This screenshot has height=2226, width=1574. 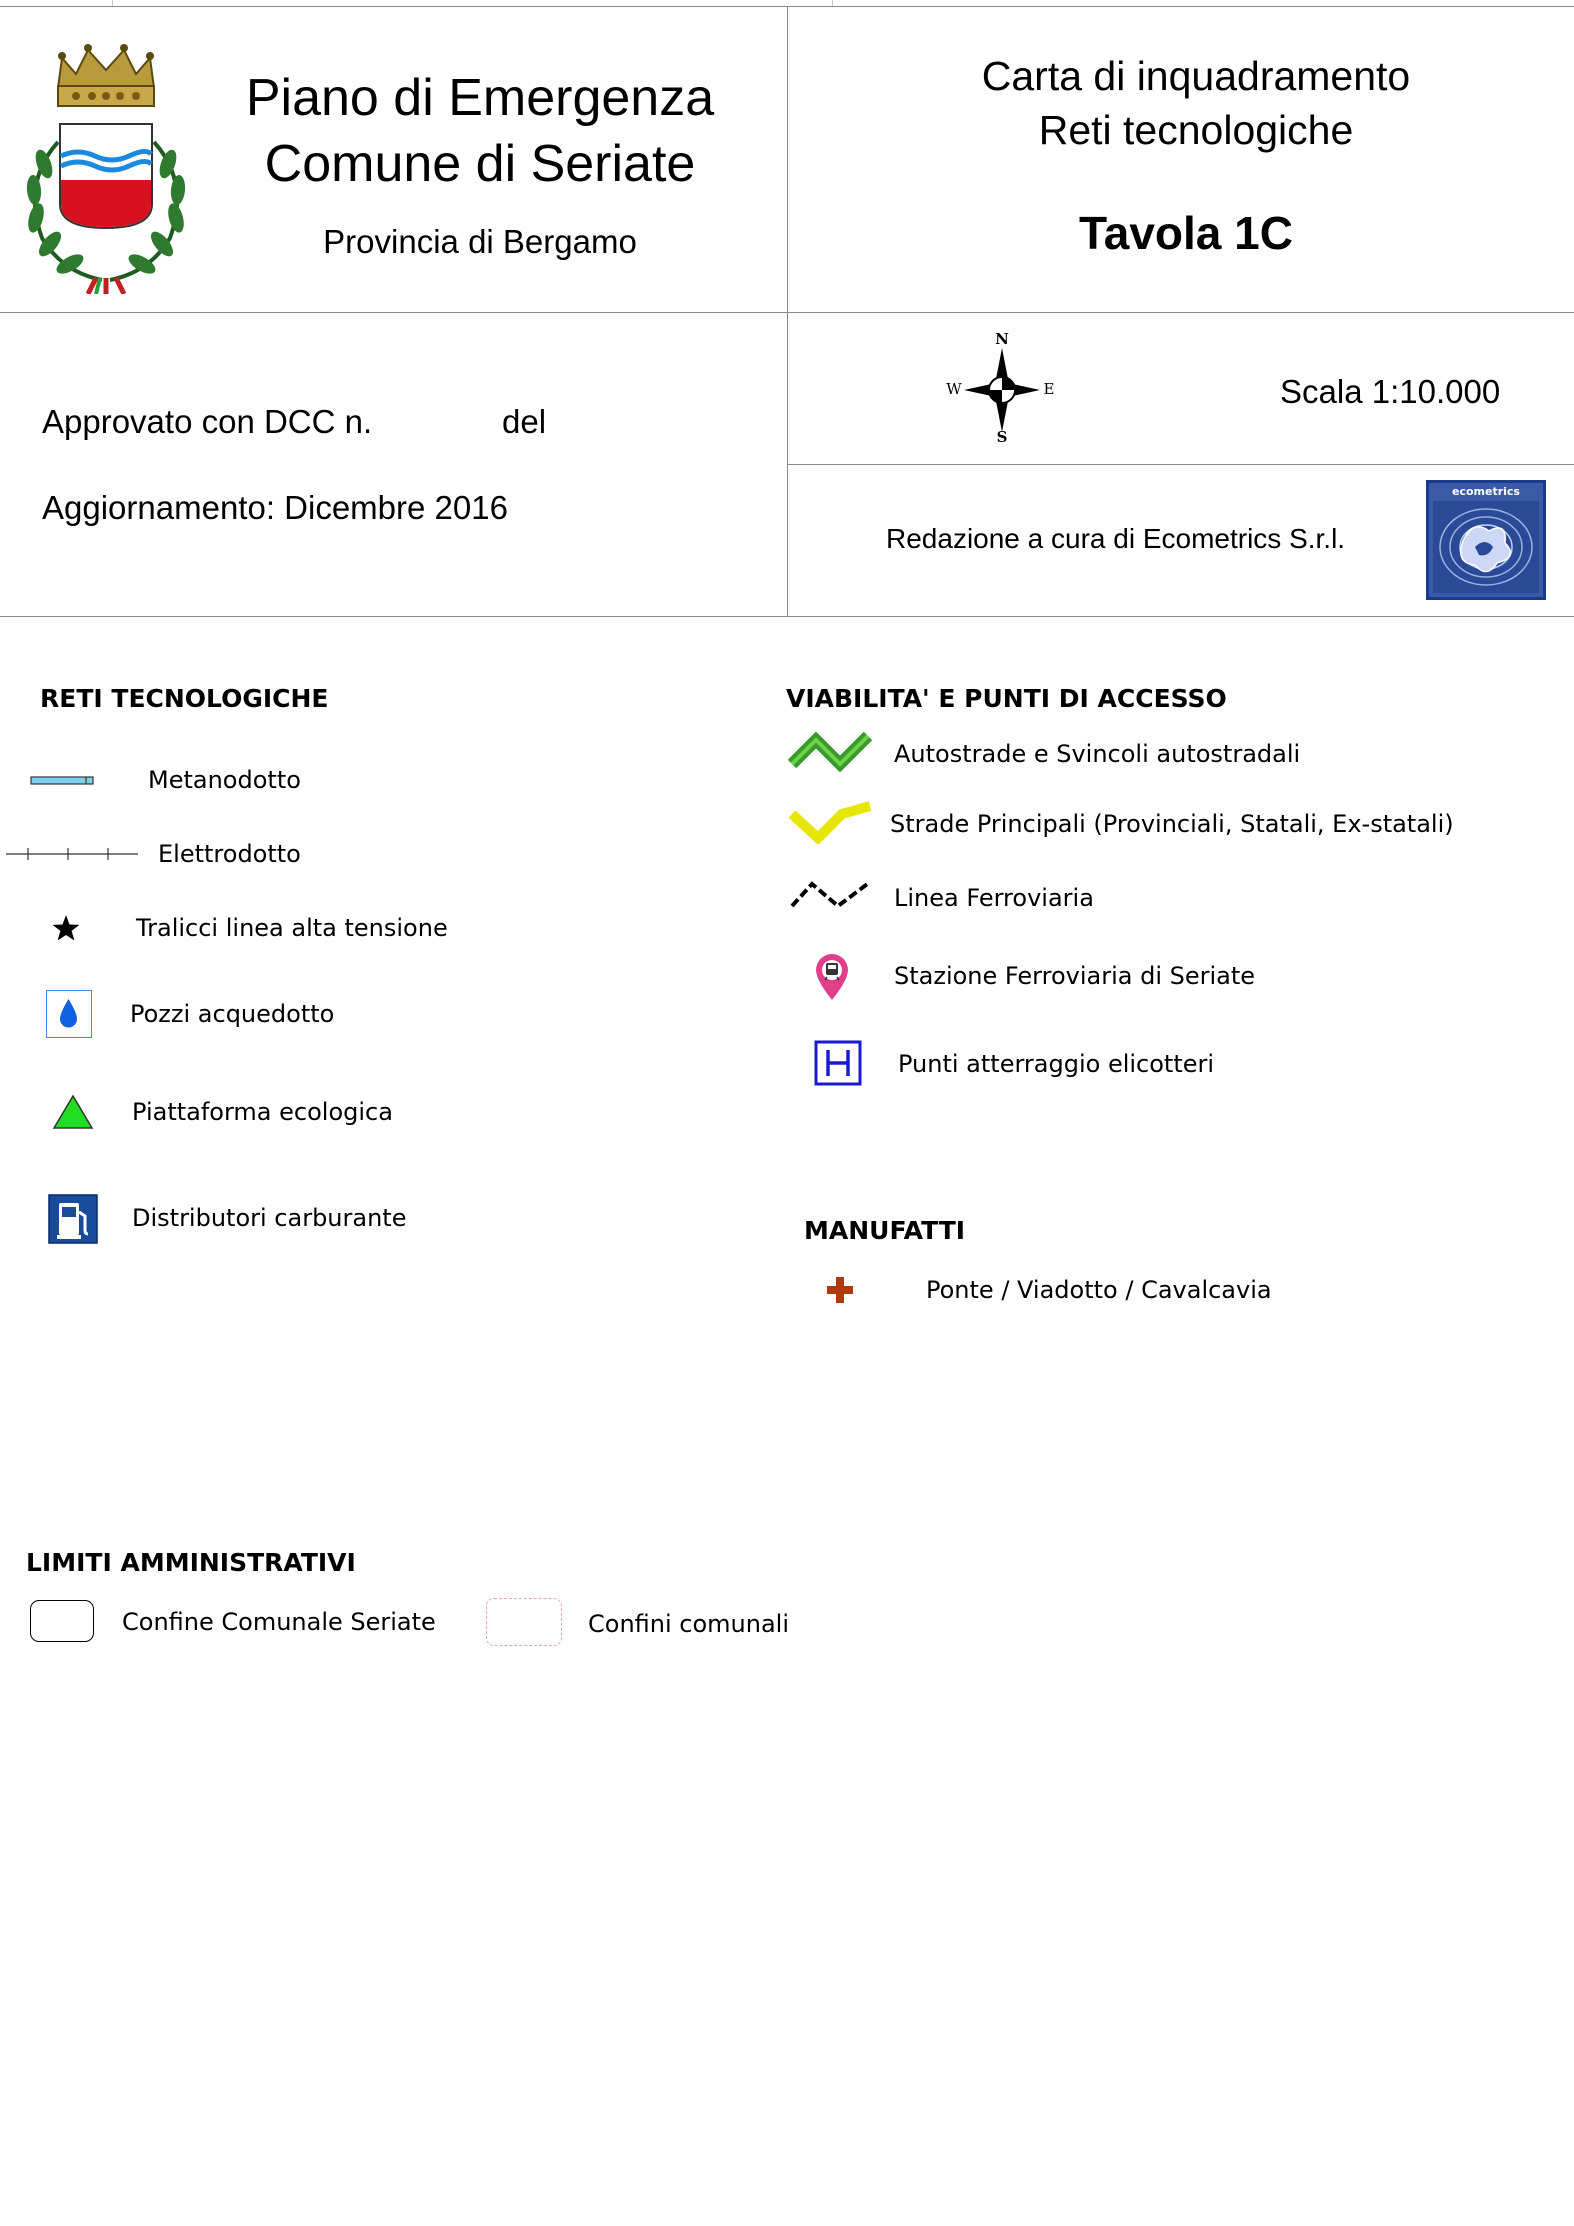 I want to click on legend-item-piattaforma: Piattaforma ecologica, so click(x=262, y=1112).